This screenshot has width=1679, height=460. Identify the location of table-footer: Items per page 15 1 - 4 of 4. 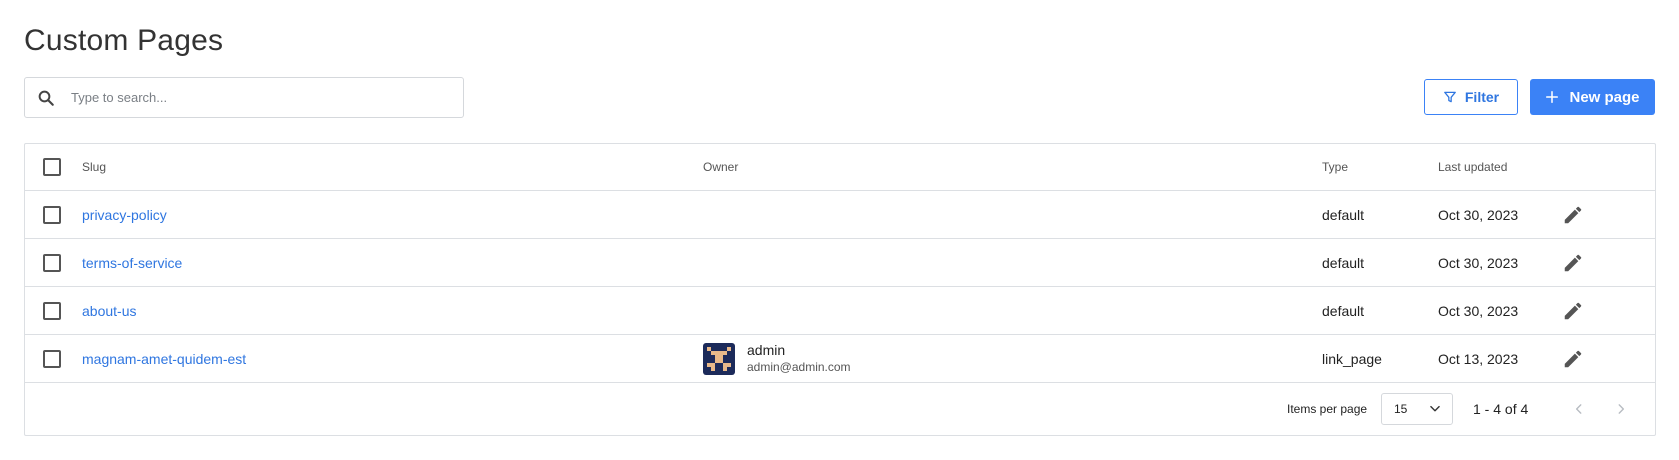
(840, 409).